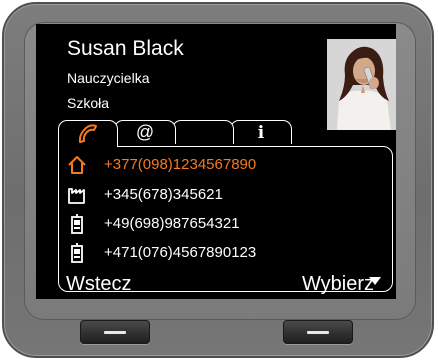  I want to click on contact-organization: Szkoła, so click(88, 103).